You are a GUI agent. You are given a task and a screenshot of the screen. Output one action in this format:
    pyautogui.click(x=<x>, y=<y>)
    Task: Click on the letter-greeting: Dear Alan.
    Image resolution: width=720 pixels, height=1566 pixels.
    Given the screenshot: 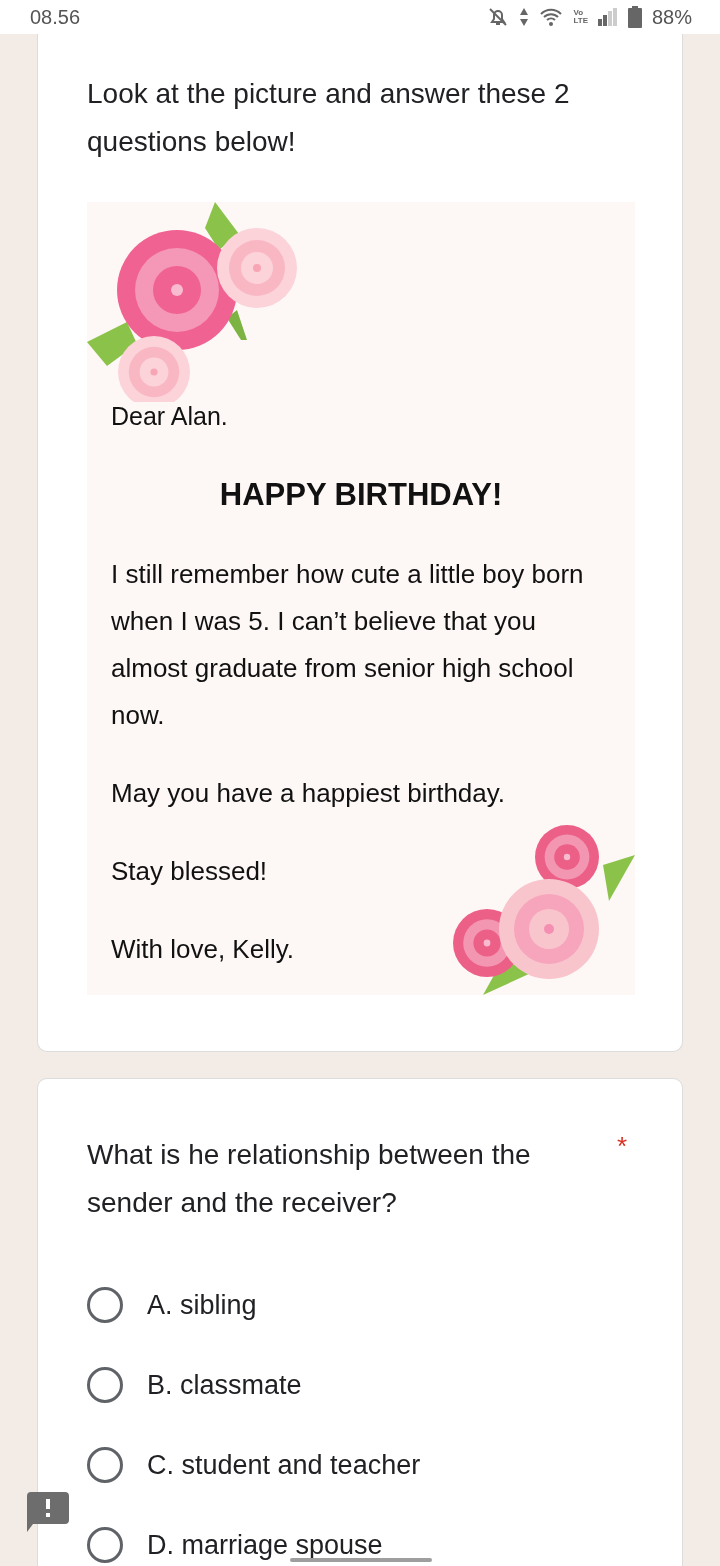 What is the action you would take?
    pyautogui.click(x=170, y=416)
    